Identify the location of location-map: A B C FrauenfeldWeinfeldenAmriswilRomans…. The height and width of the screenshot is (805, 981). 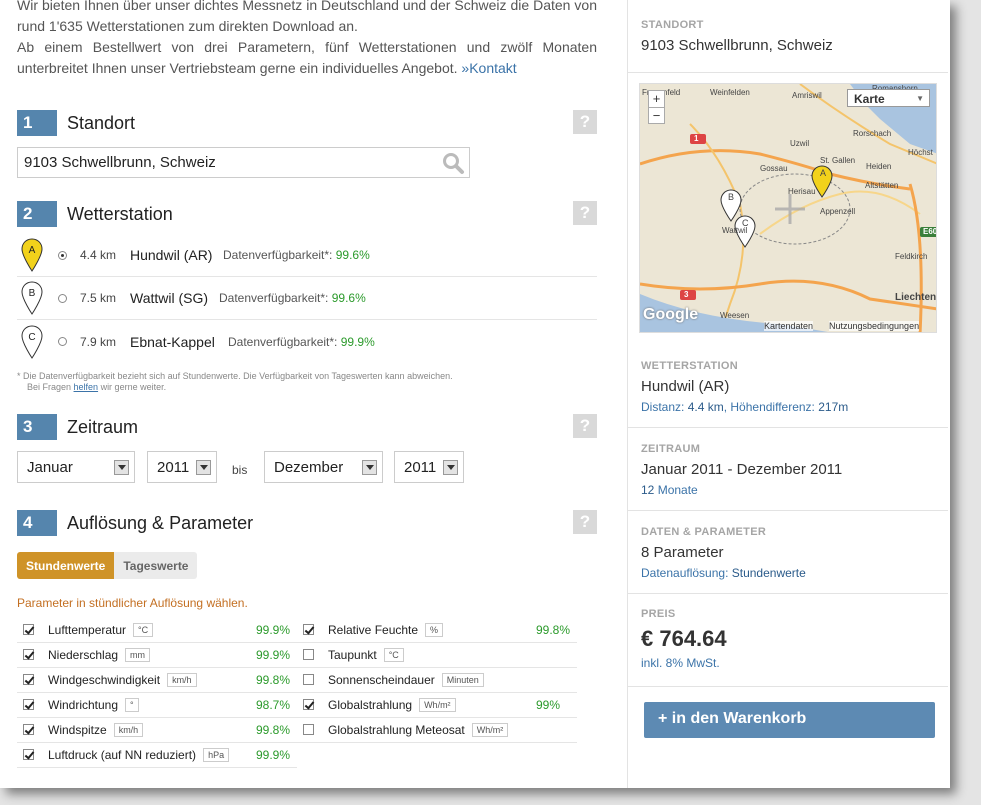
(788, 208).